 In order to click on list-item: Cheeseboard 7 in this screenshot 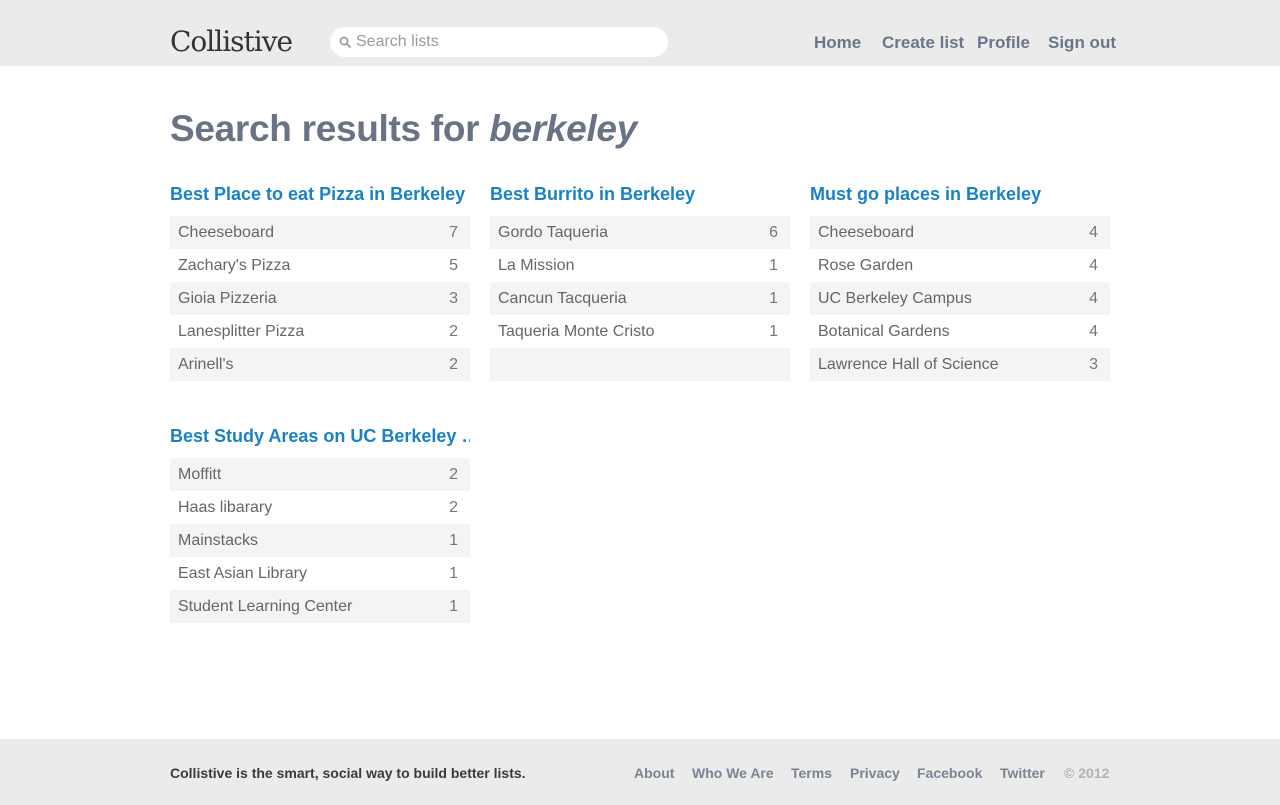, I will do `click(320, 232)`.